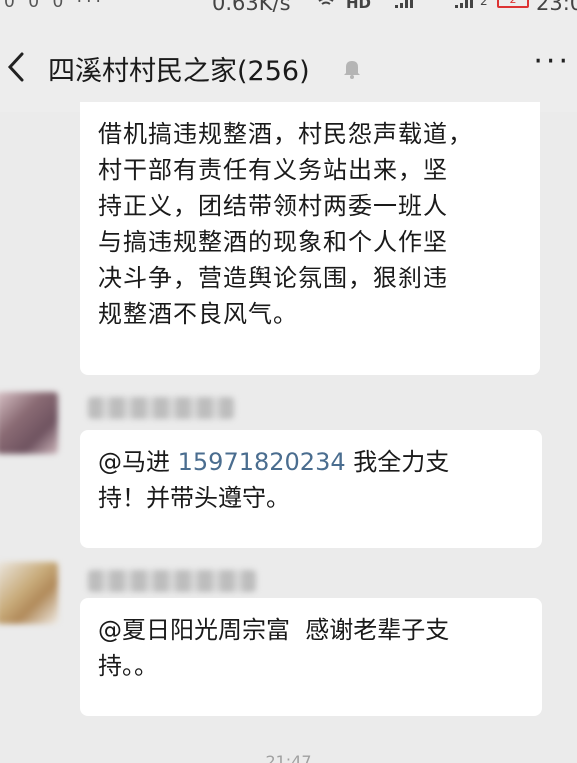 This screenshot has width=577, height=763. What do you see at coordinates (194, 498) in the screenshot?
I see `message-line: 持！并带头遵守。` at bounding box center [194, 498].